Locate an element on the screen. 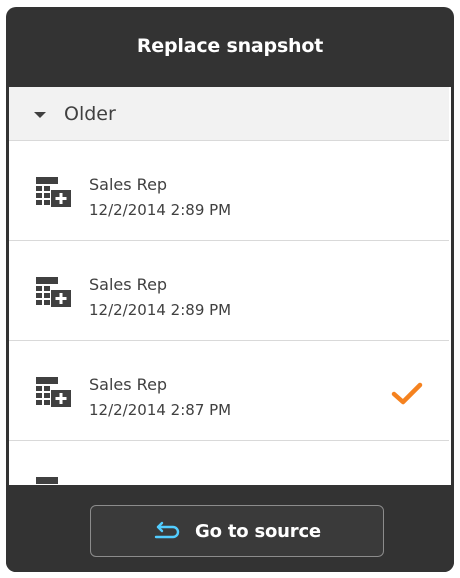 This screenshot has width=460, height=578. return-arrow-icon is located at coordinates (167, 530).